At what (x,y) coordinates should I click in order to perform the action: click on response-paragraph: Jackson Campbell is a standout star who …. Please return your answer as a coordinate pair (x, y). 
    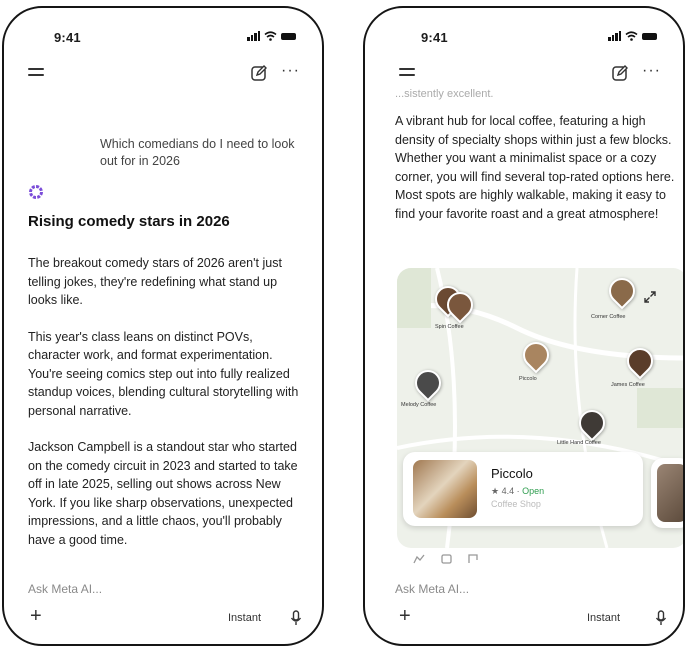
    Looking at the image, I should click on (163, 493).